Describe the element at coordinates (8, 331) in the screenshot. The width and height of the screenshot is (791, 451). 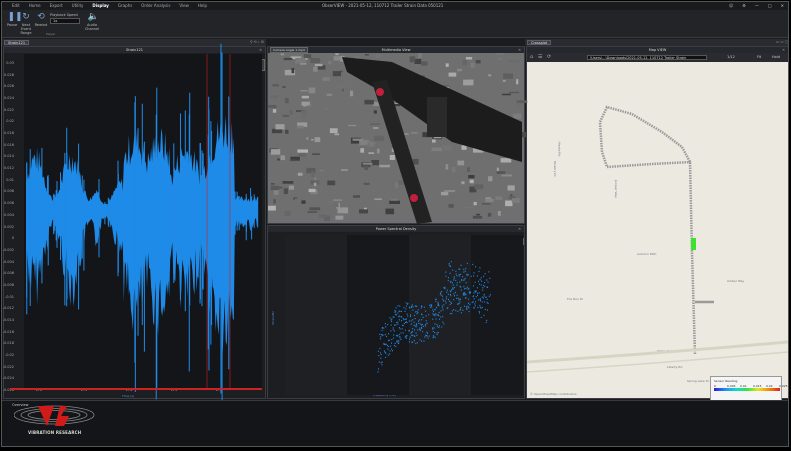
I see `strain-y-tick: -0.016` at that location.